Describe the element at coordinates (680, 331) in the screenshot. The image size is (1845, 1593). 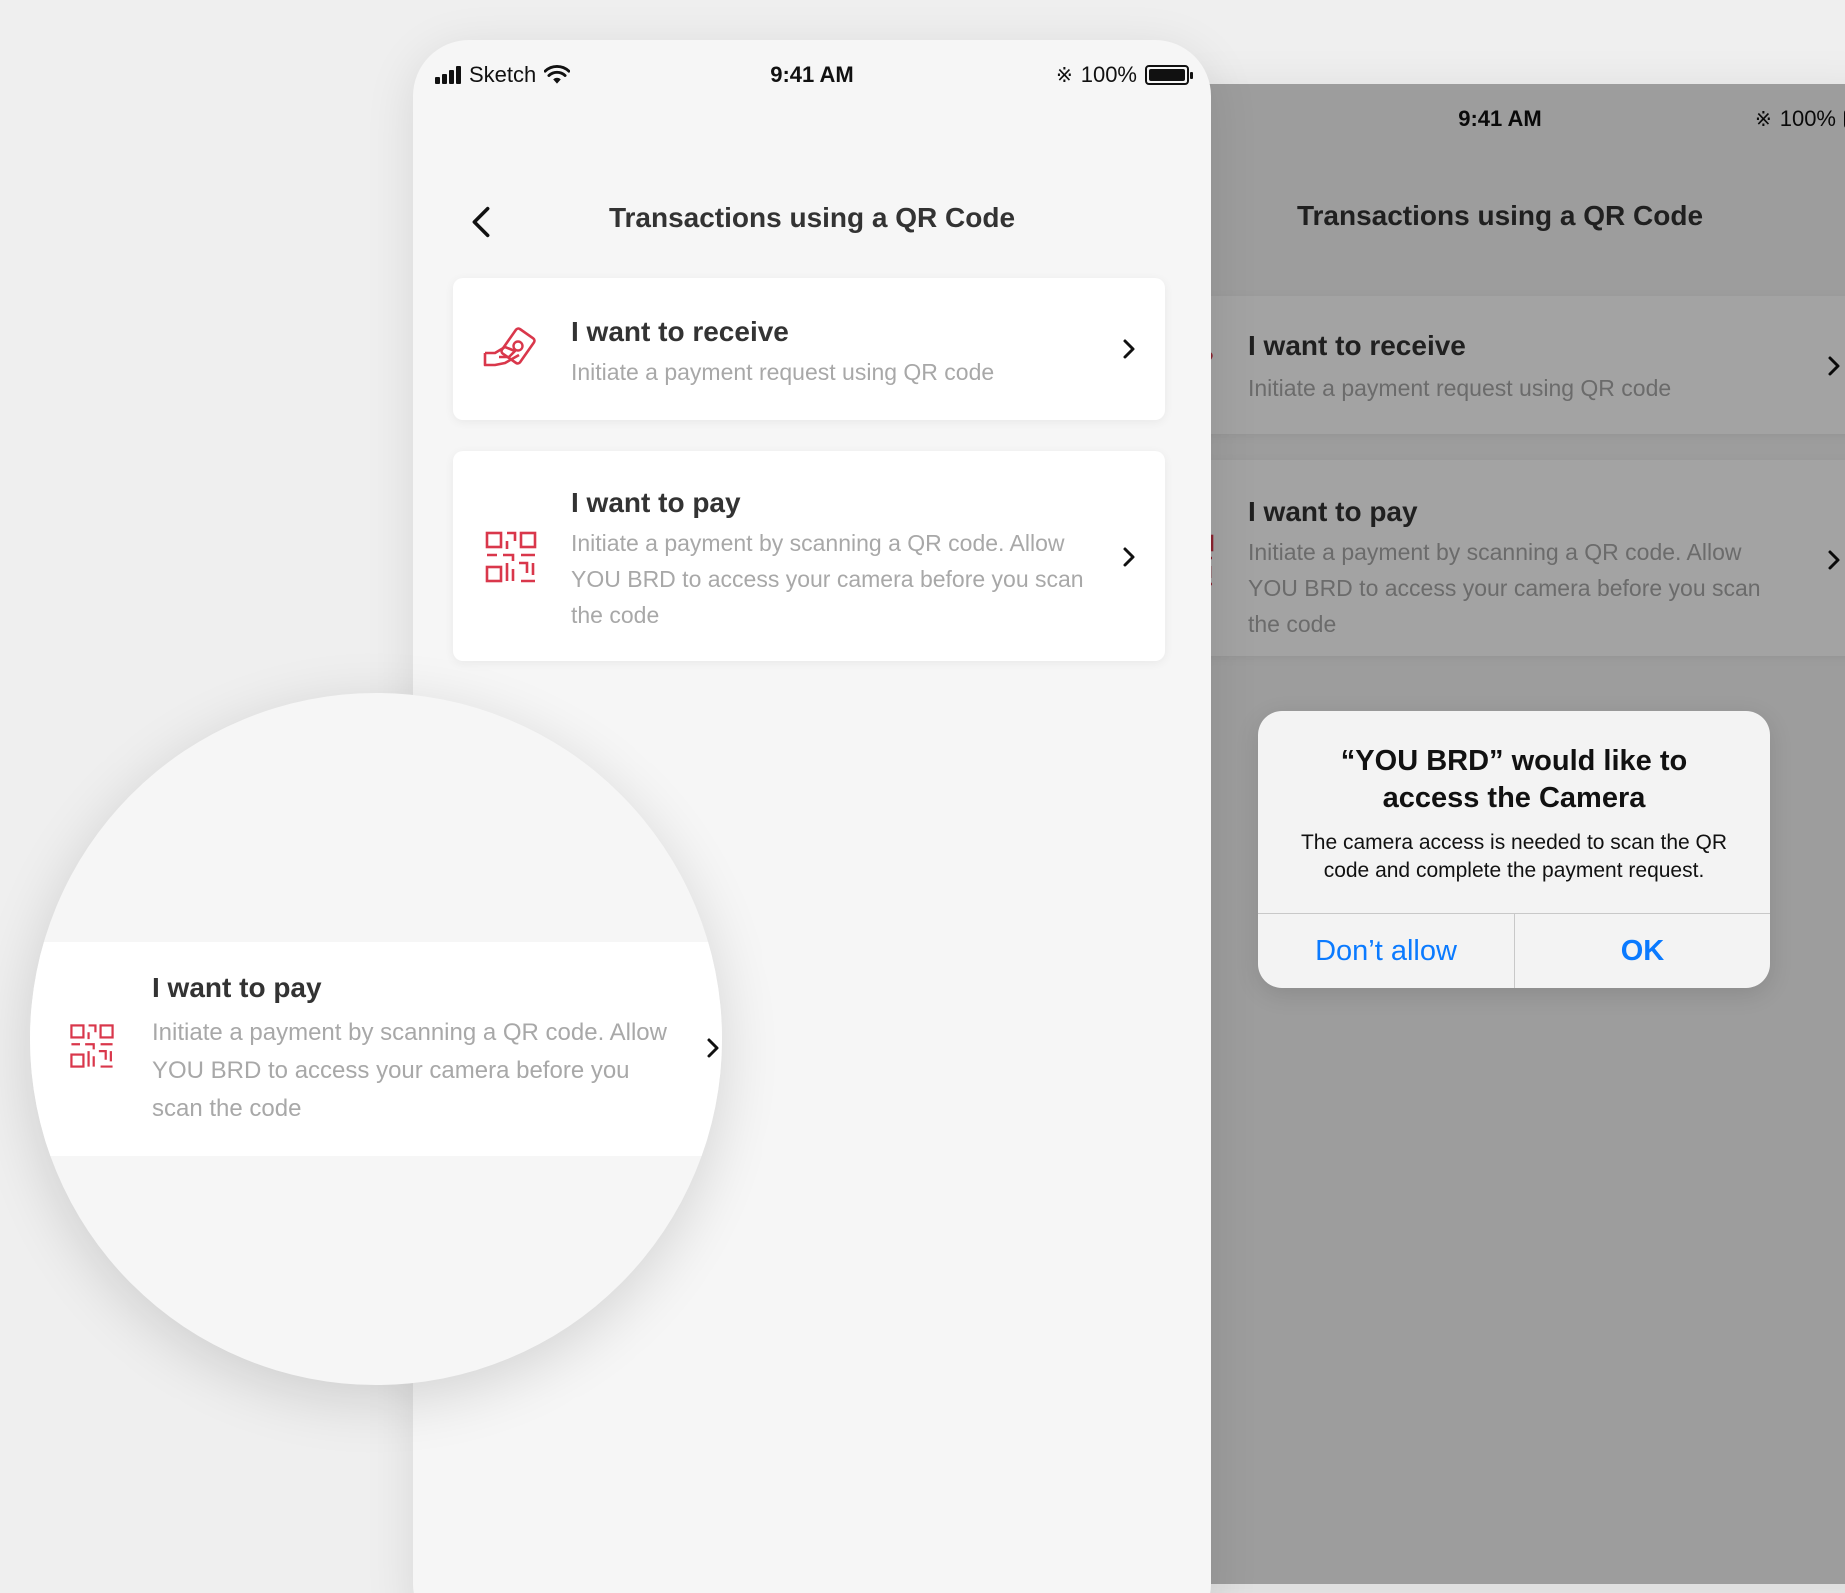
I see `option-title: I want to receive` at that location.